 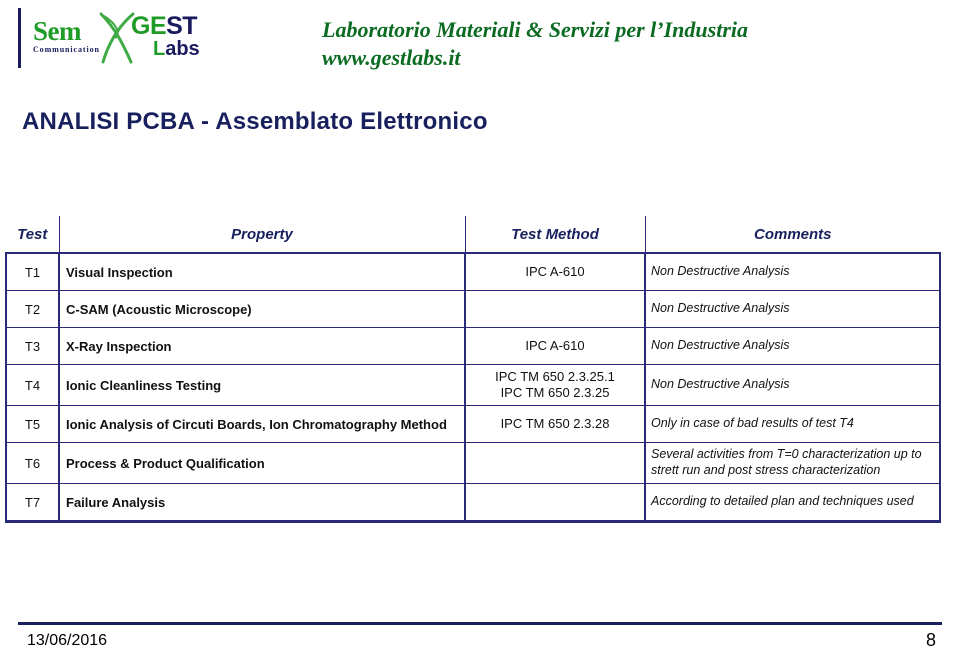 I want to click on table-header: Test Property Test Method Comments, so click(x=473, y=235).